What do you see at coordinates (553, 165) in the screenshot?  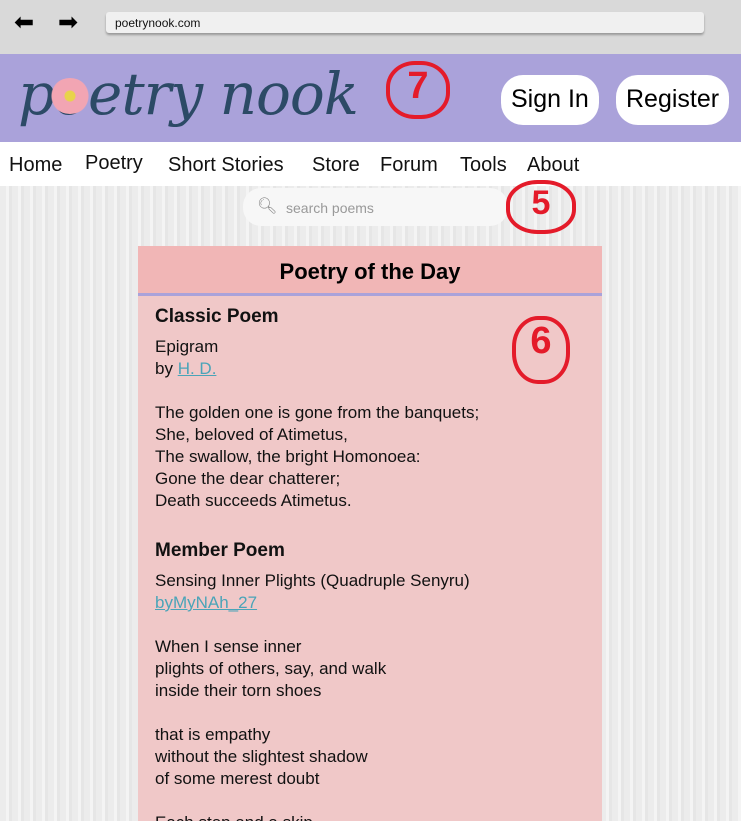 I see `nav-about: About` at bounding box center [553, 165].